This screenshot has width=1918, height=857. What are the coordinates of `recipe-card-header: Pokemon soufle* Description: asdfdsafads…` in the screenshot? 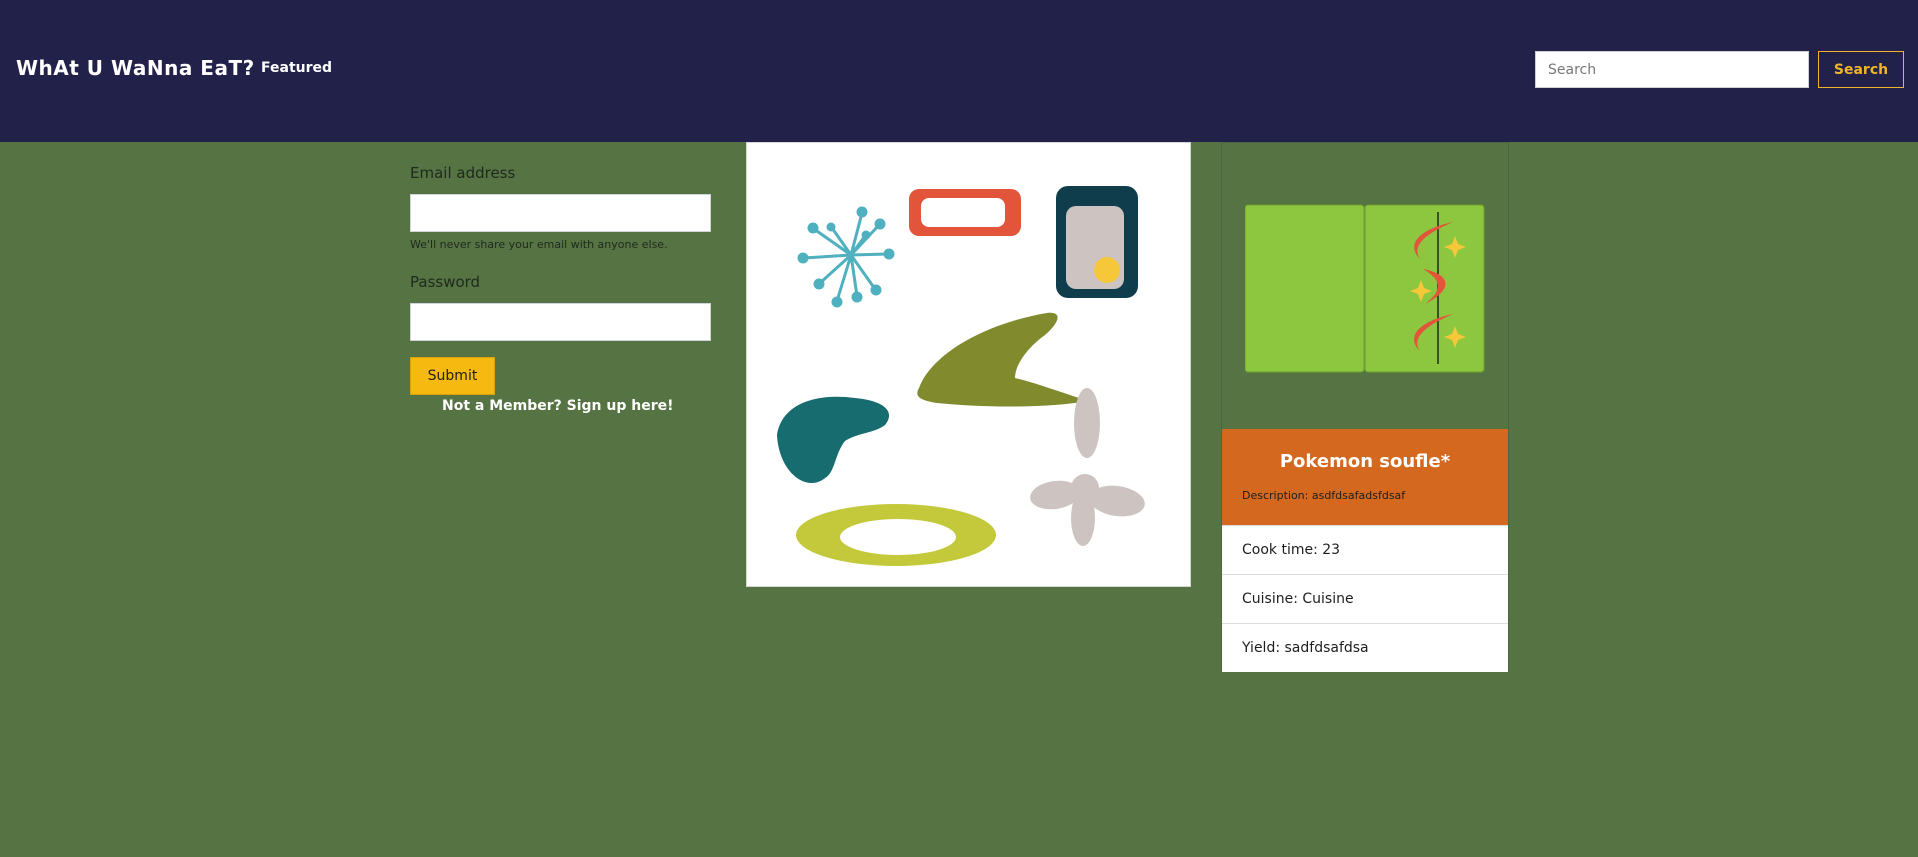 It's located at (1365, 477).